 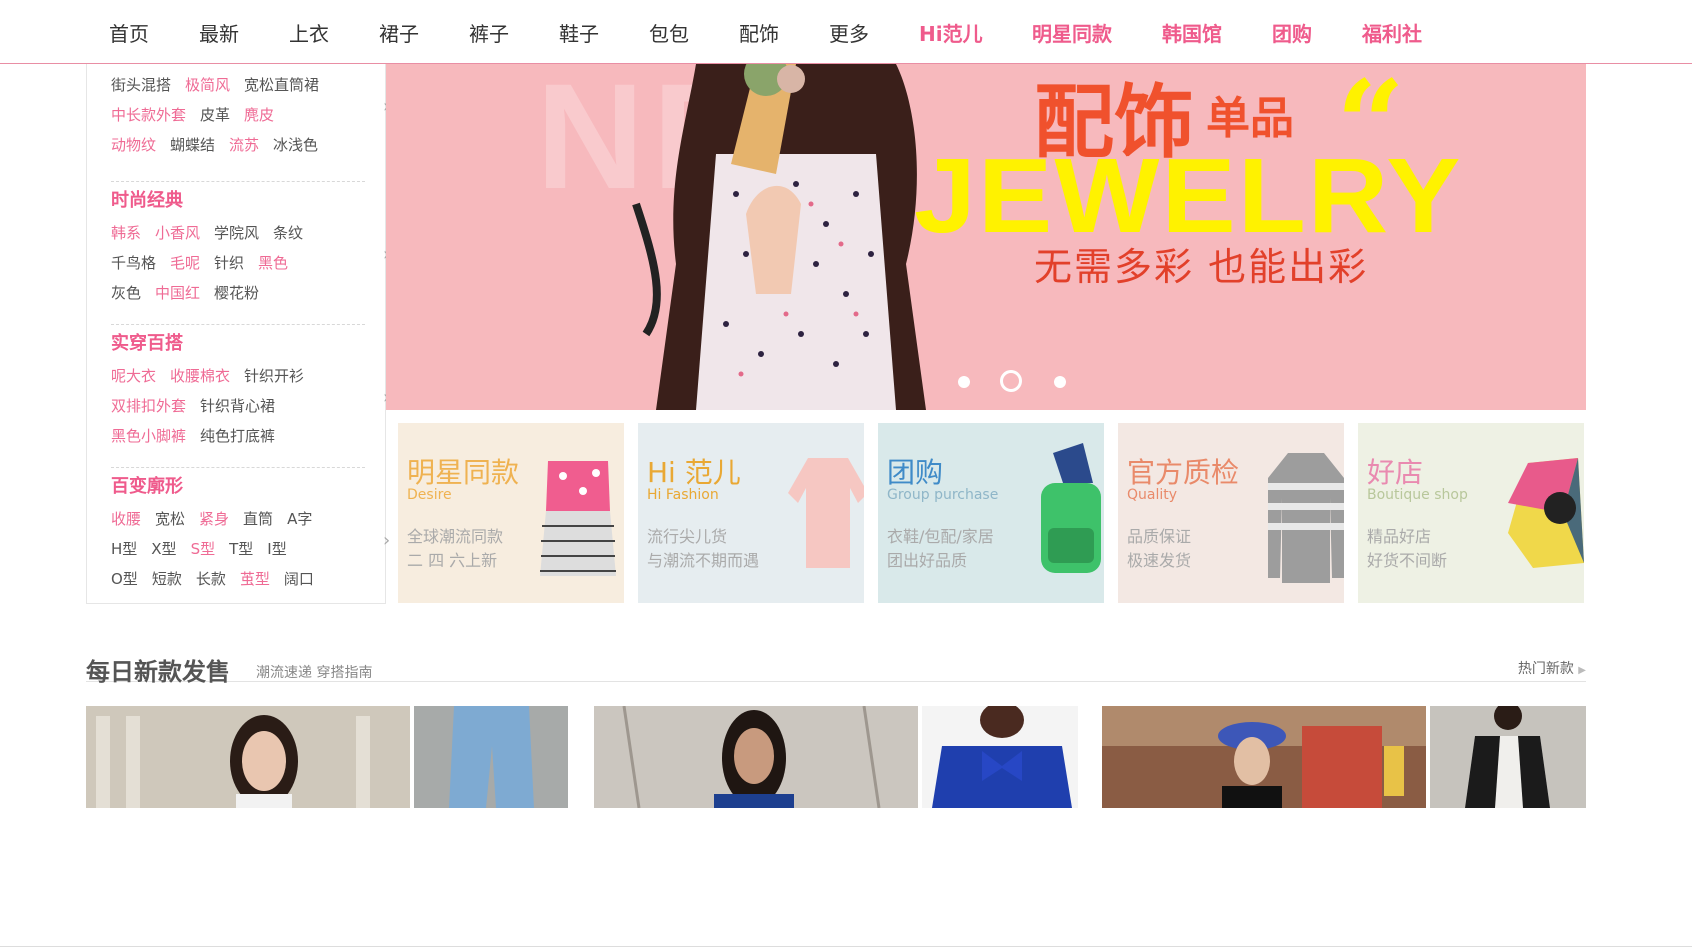 I want to click on promo-card-celebrity: 明星同款 Desire 全球潮流同款 二 四 六上新, so click(x=511, y=513).